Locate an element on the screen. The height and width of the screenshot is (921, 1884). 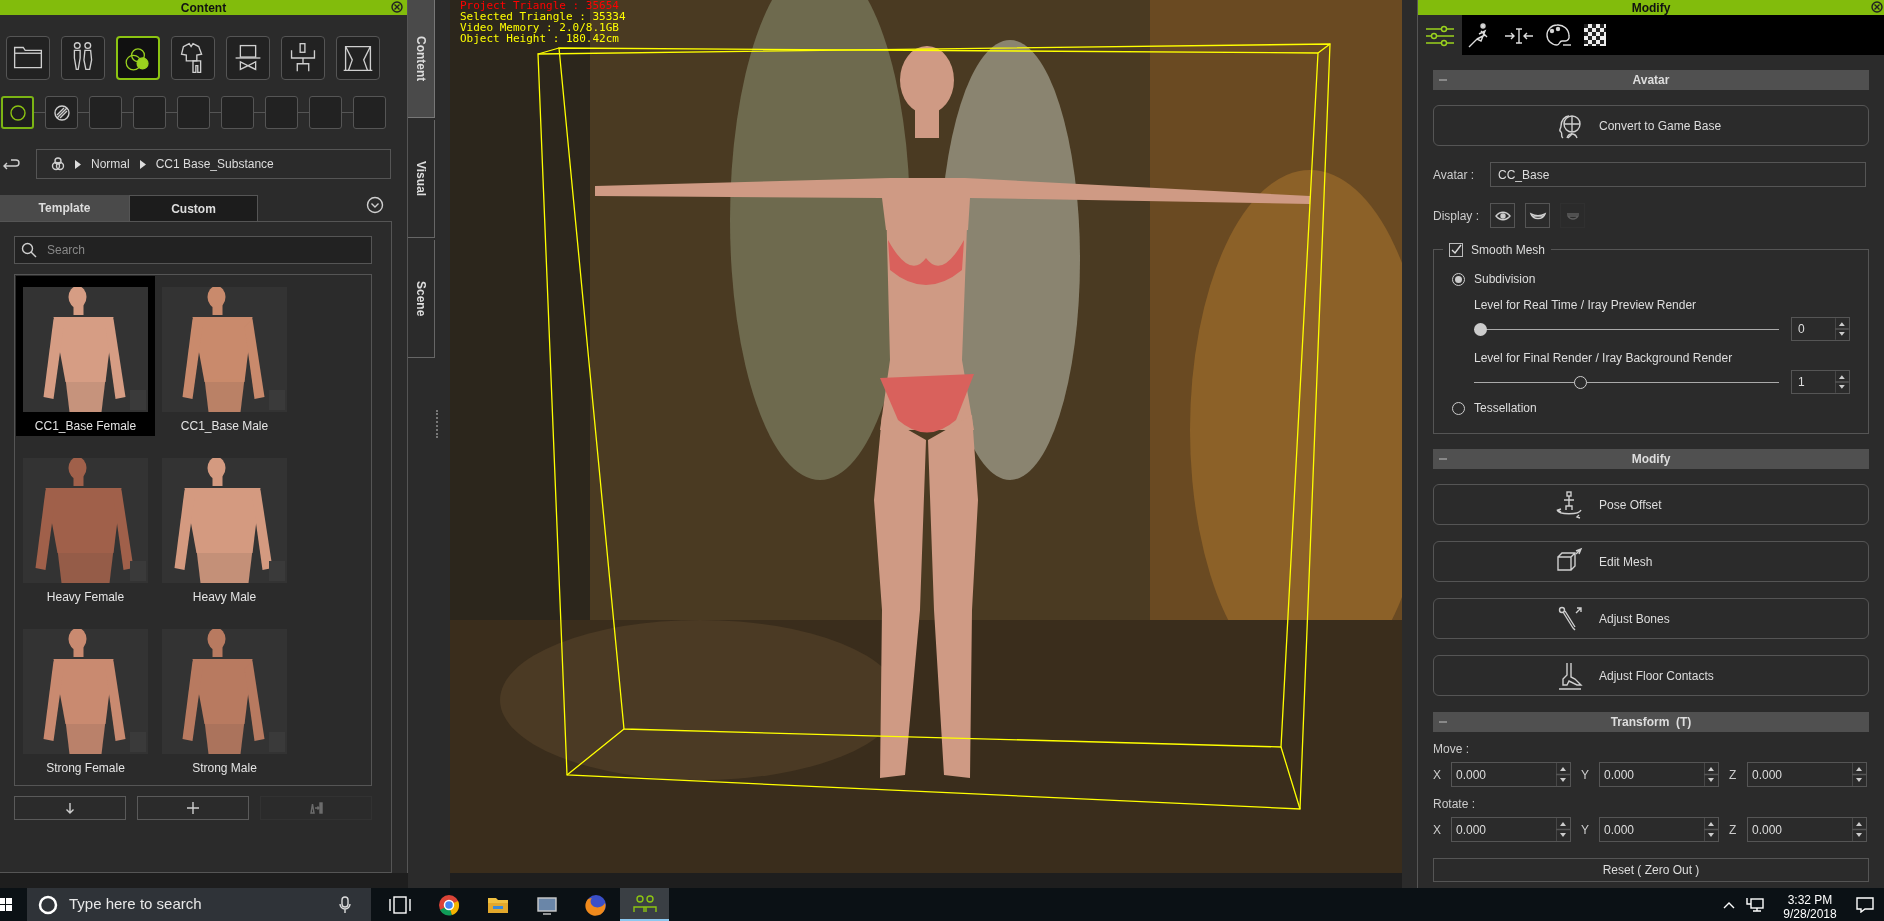
side-tab-label: Content is located at coordinates (421, 58).